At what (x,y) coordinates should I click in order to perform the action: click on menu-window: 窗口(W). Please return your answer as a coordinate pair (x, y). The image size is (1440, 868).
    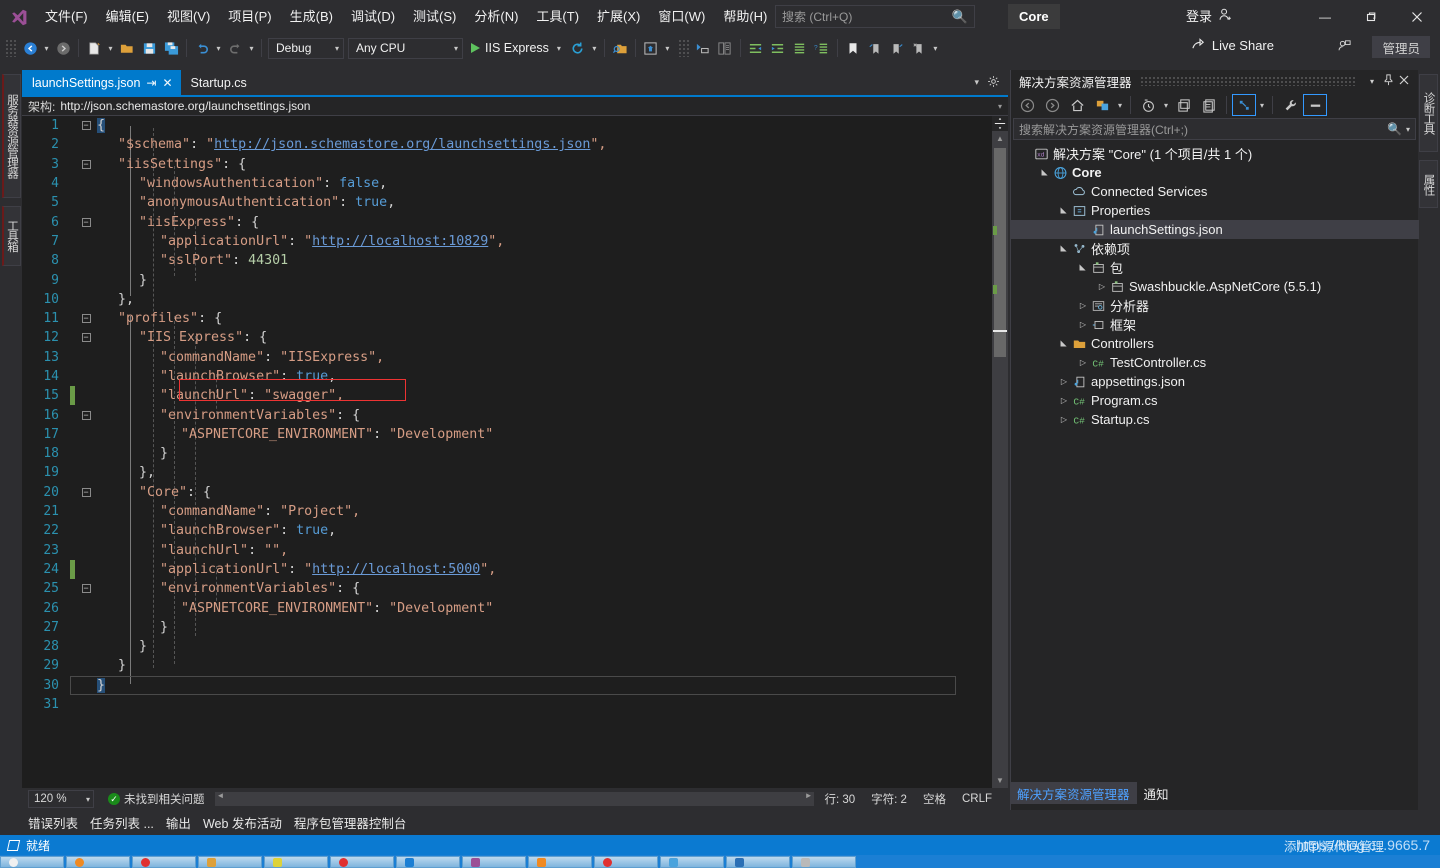
    Looking at the image, I should click on (681, 17).